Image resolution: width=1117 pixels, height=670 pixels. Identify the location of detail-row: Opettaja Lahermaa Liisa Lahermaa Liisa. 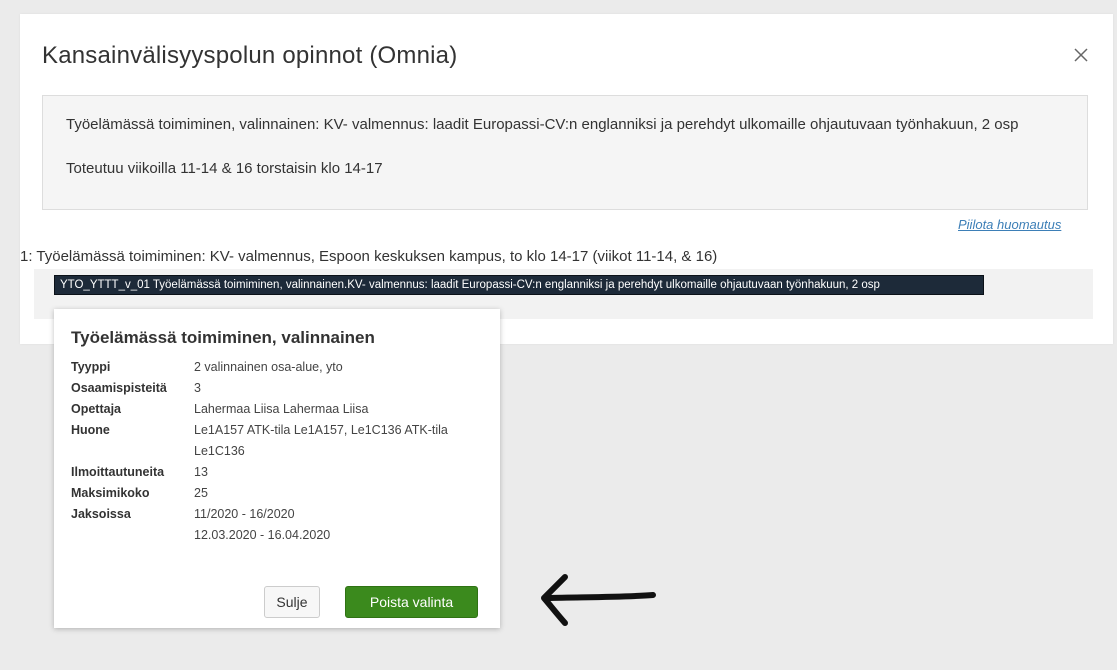
(275, 409).